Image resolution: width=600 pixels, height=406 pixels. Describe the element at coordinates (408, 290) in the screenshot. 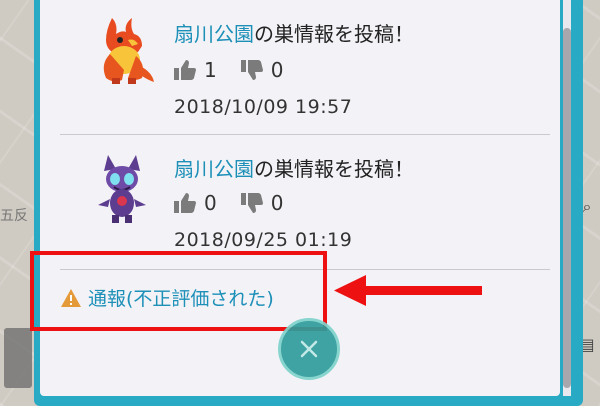

I see `red-arrow-icon` at that location.